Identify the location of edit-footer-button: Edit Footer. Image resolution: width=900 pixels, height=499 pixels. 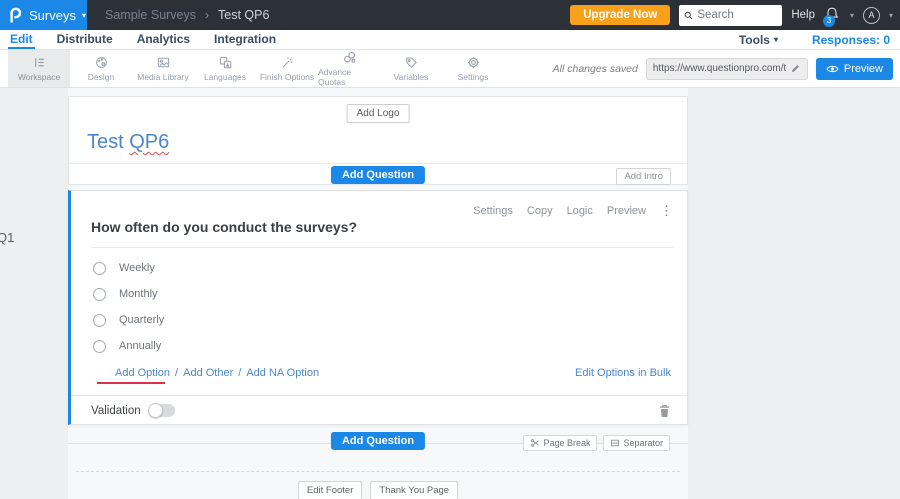
(330, 490).